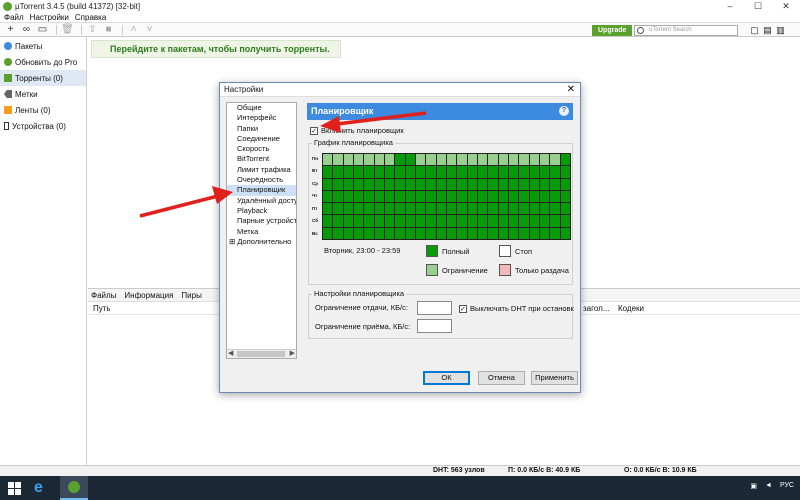 The image size is (800, 500). What do you see at coordinates (373, 122) in the screenshot?
I see `arrow-to-checkbox` at bounding box center [373, 122].